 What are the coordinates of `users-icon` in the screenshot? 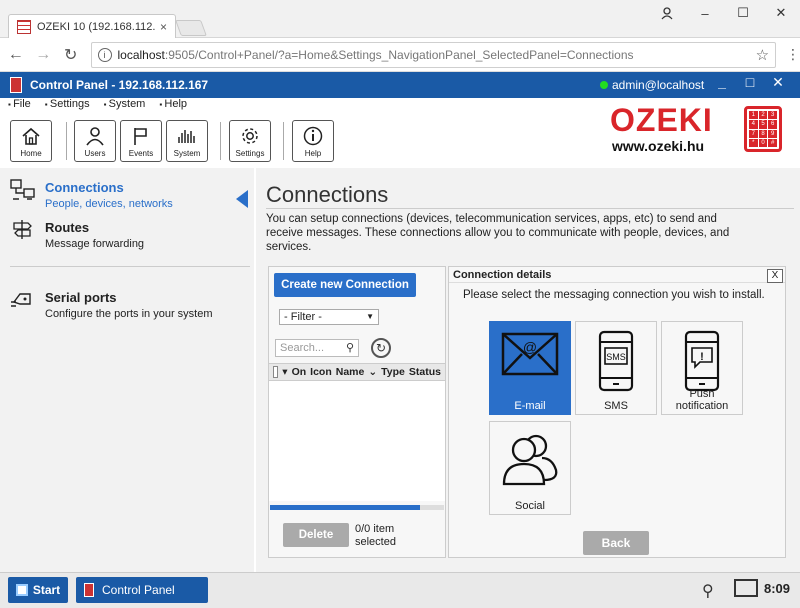 It's located at (95, 136).